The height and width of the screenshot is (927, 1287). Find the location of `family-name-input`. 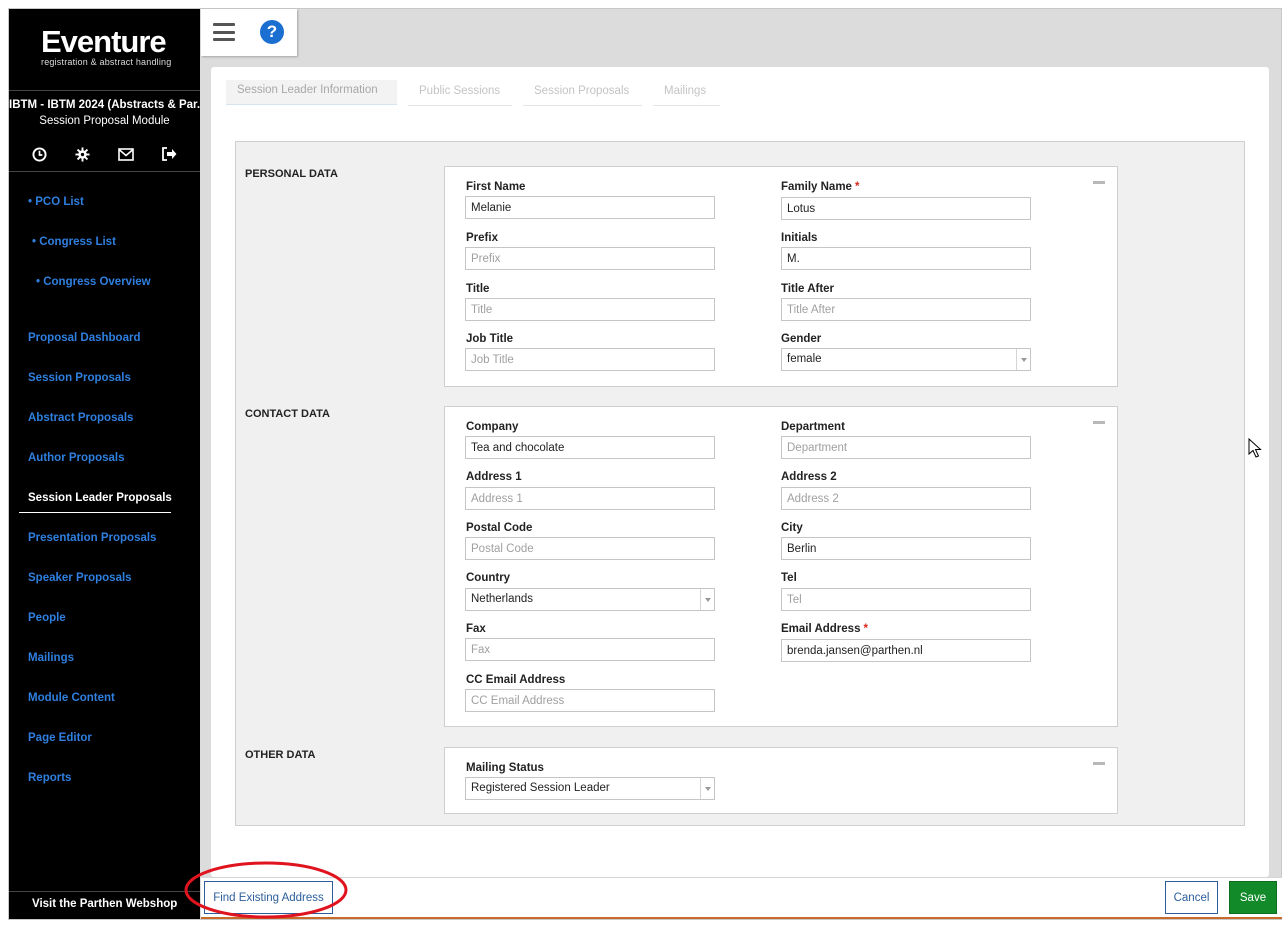

family-name-input is located at coordinates (906, 208).